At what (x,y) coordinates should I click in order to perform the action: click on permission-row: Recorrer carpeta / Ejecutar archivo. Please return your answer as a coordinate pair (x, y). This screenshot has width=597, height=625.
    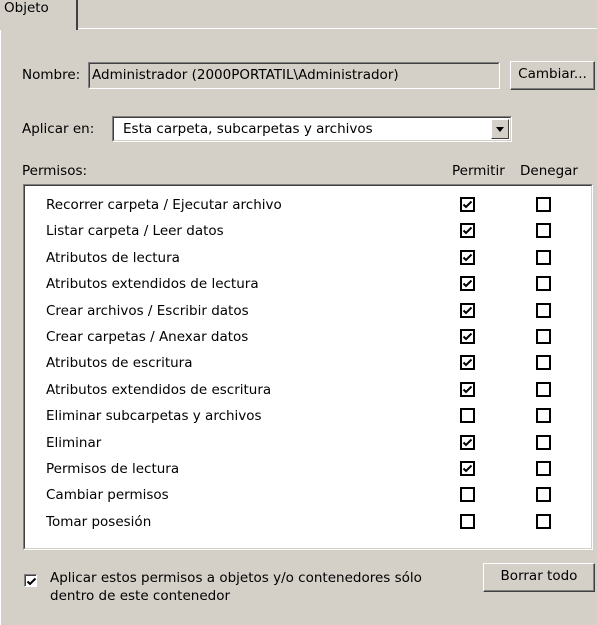
    Looking at the image, I should click on (308, 204).